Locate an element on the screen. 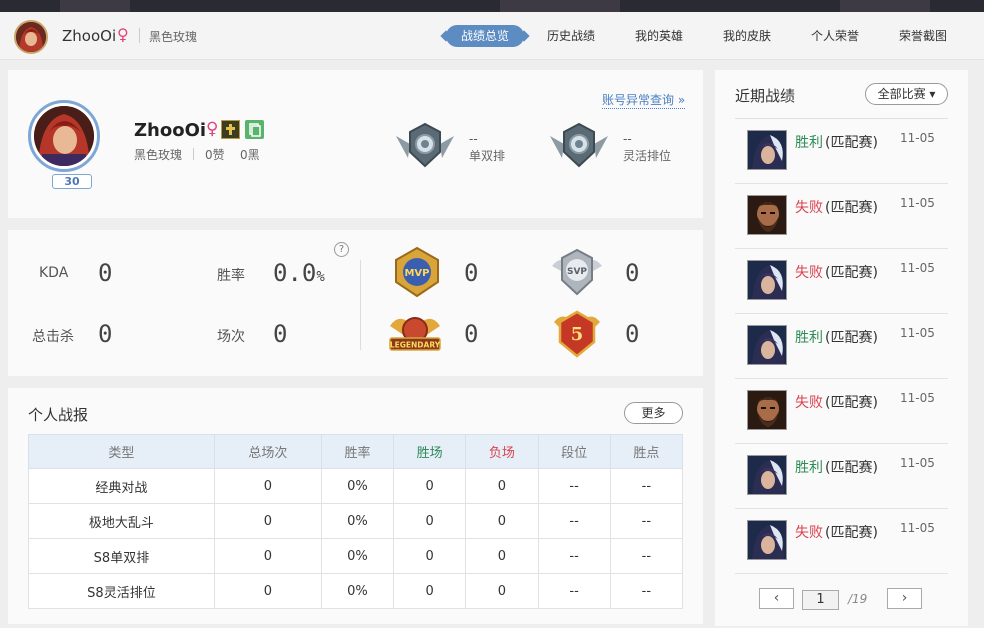  winrate-label: 胜率 is located at coordinates (231, 276).